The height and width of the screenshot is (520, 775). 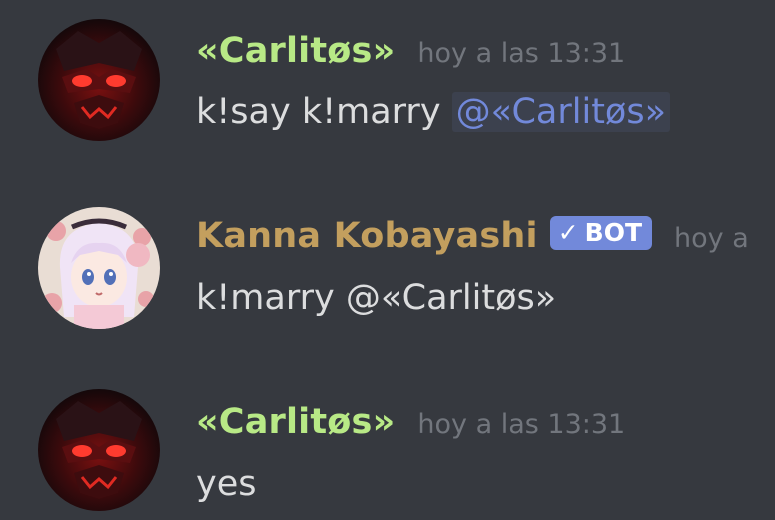 What do you see at coordinates (568, 232) in the screenshot?
I see `check-icon: ✓` at bounding box center [568, 232].